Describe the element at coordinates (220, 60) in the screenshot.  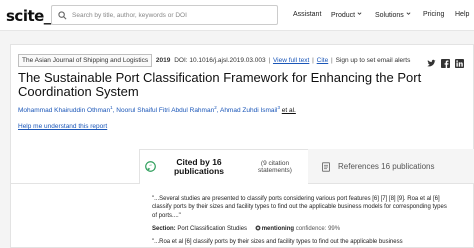
I see `doi: DOI: 10.1016/j.ajsl.2019.03.003` at that location.